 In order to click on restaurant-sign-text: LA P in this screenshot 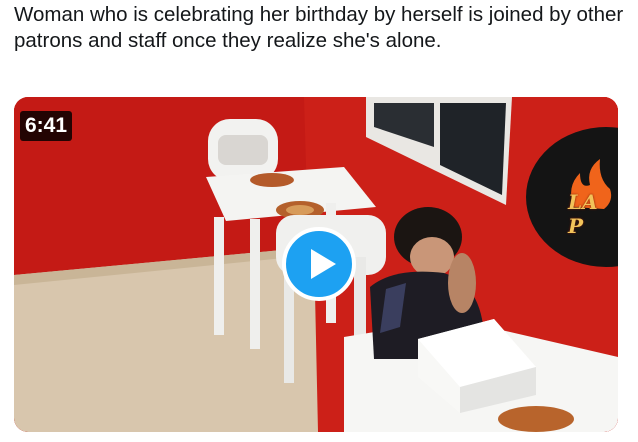, I will do `click(583, 214)`.